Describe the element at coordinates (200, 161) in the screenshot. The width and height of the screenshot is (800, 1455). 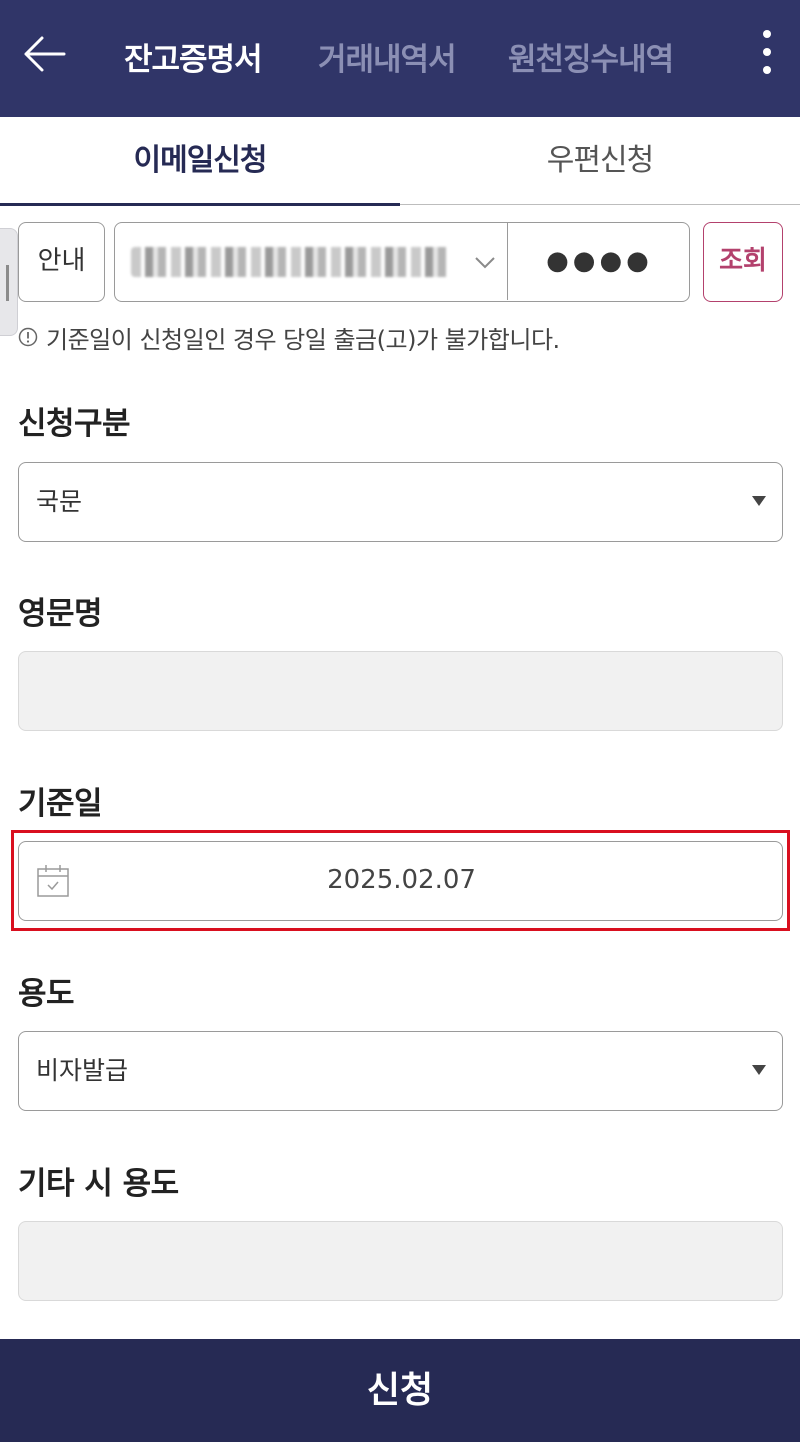
I see `tab-email-request: 이메일신청` at that location.